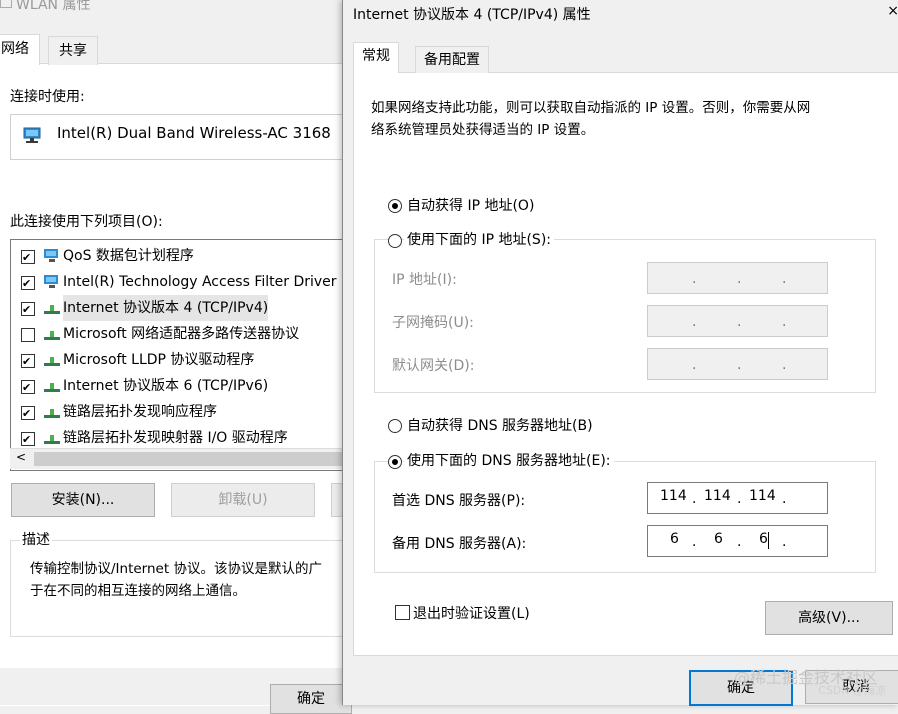 The width and height of the screenshot is (898, 714). Describe the element at coordinates (376, 57) in the screenshot. I see `tab-general: 常规` at that location.